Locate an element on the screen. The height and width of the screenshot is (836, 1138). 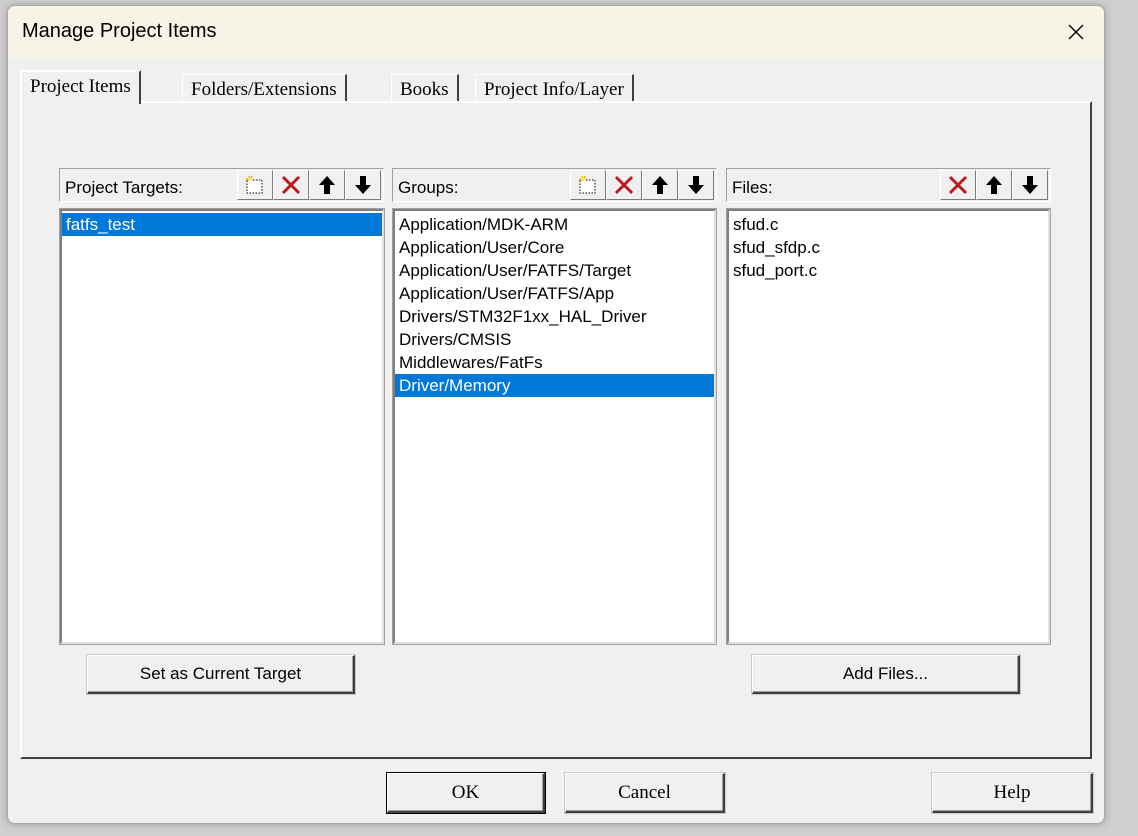
move-group-up-button is located at coordinates (660, 185).